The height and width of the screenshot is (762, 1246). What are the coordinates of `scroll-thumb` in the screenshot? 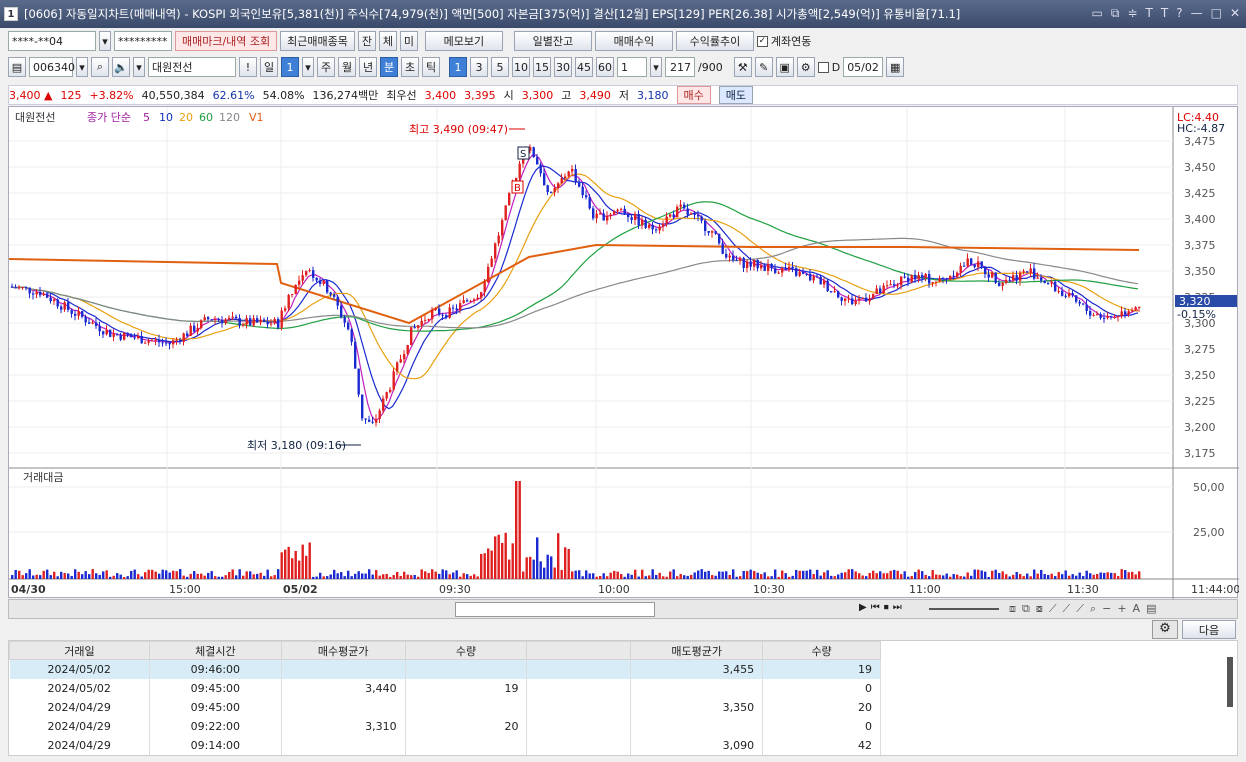 It's located at (555, 609).